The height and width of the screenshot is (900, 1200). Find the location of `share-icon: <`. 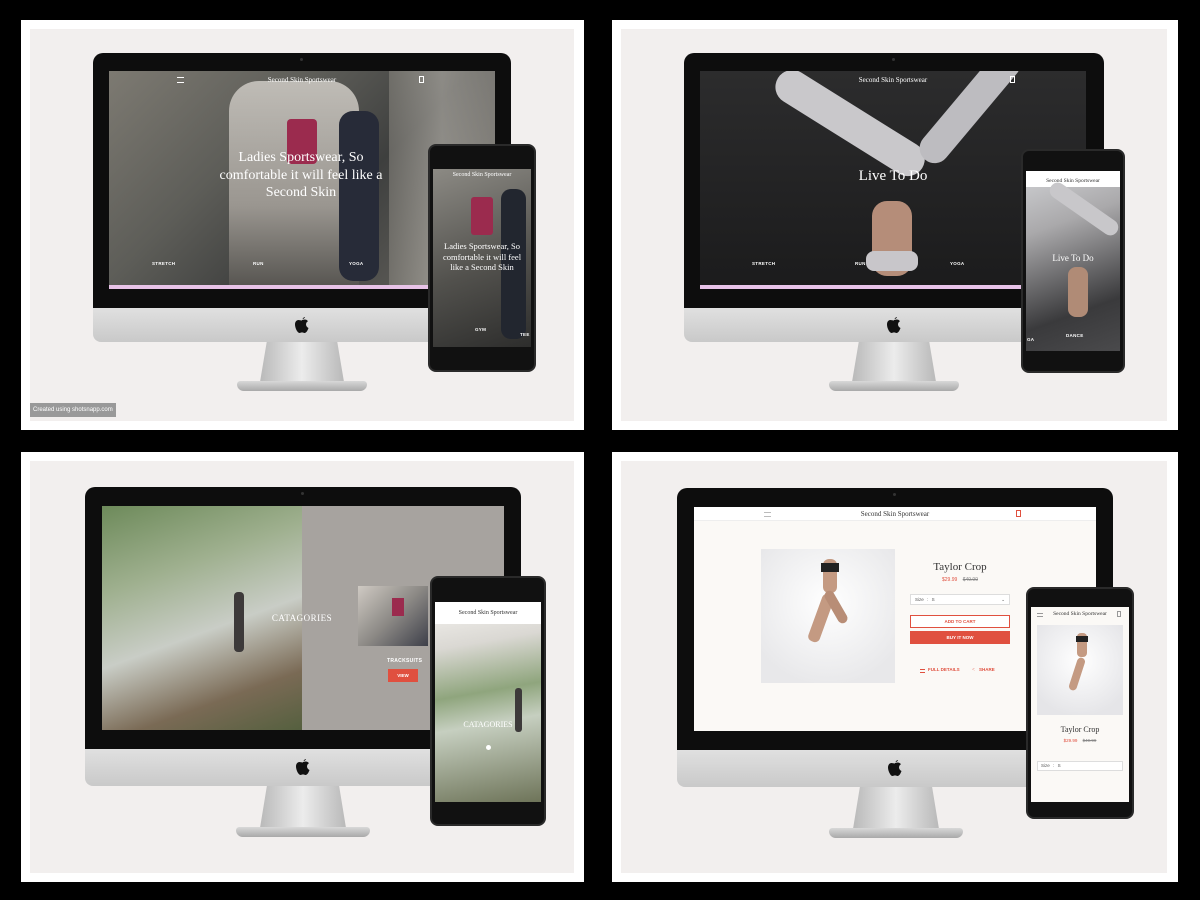

share-icon: < is located at coordinates (973, 670).